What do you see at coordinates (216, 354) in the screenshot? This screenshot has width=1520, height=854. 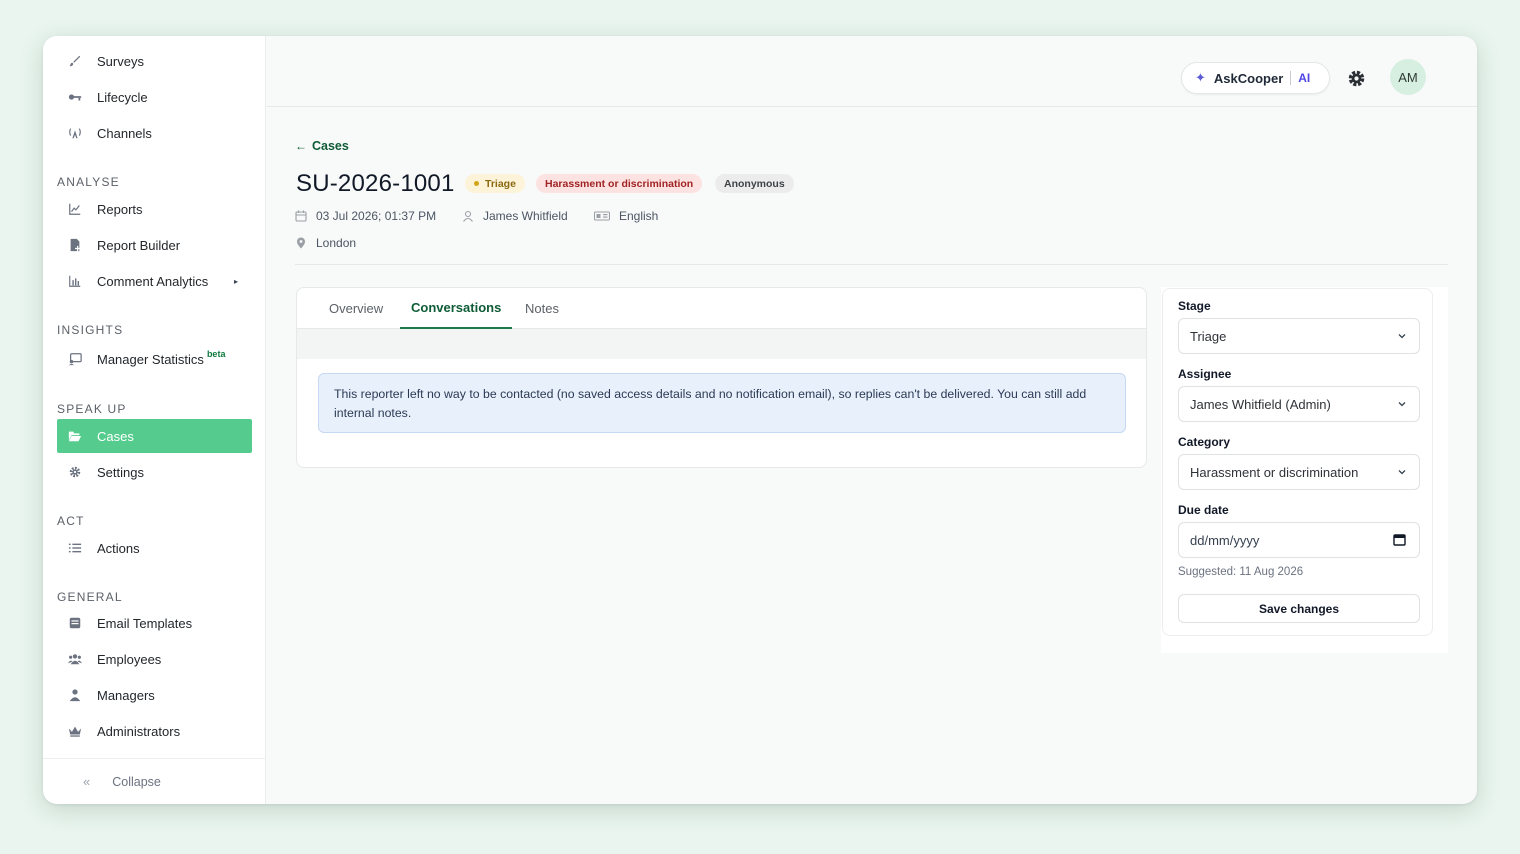 I see `beta-badge: beta` at bounding box center [216, 354].